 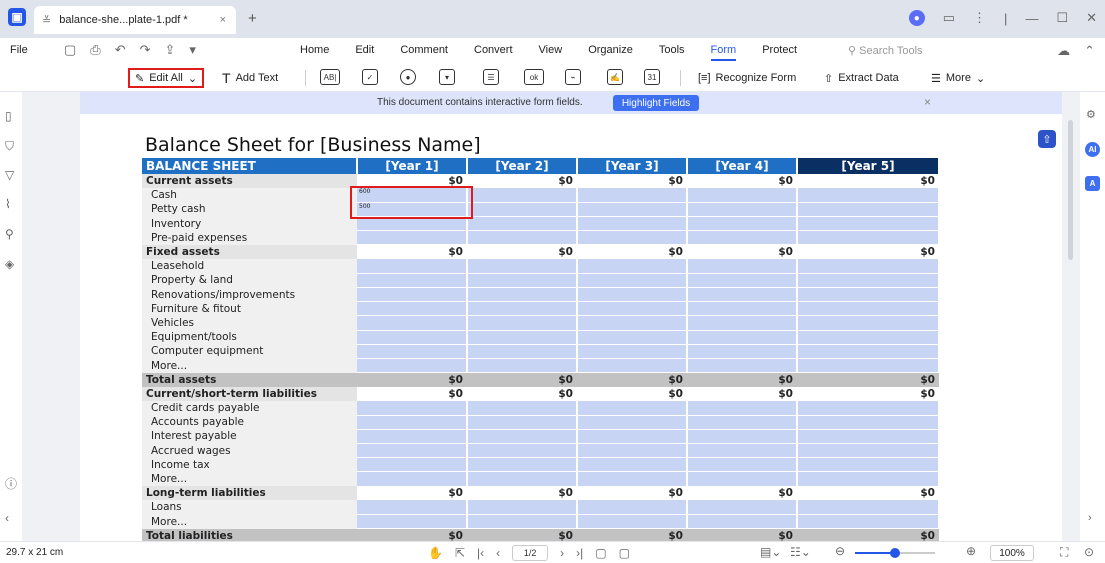 I want to click on next-page-icon: ›, so click(x=562, y=553).